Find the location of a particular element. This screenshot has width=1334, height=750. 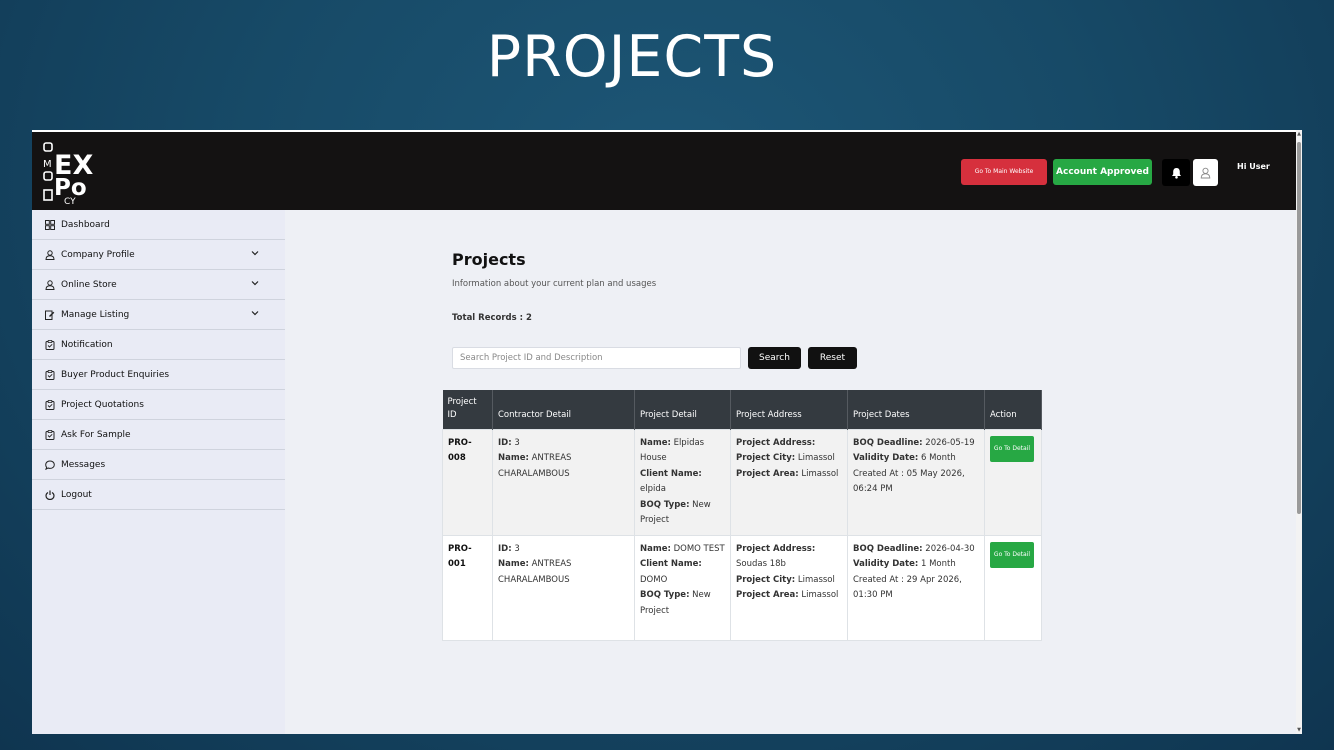

sidebar-item-label: Notification is located at coordinates (87, 344).